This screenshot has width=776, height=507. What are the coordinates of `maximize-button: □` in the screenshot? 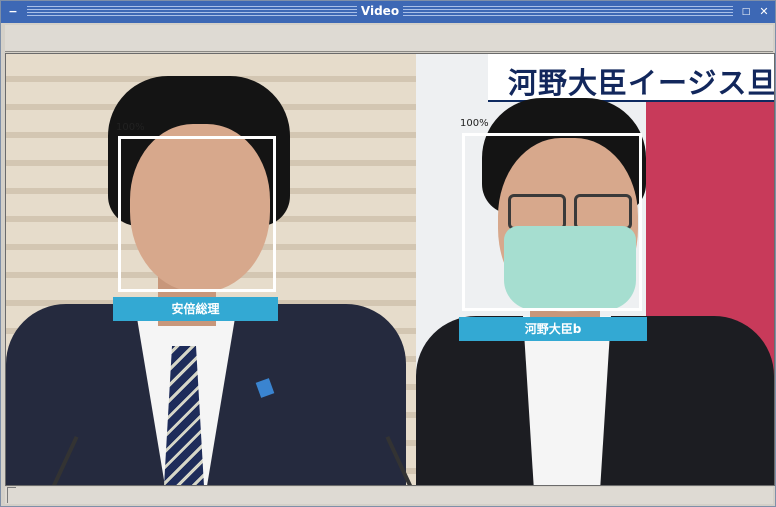 It's located at (746, 12).